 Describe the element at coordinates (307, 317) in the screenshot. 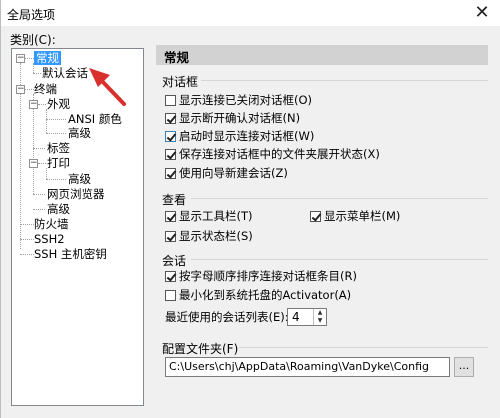

I see `recent-sessions-stepper: 4 ▲ ▼` at that location.